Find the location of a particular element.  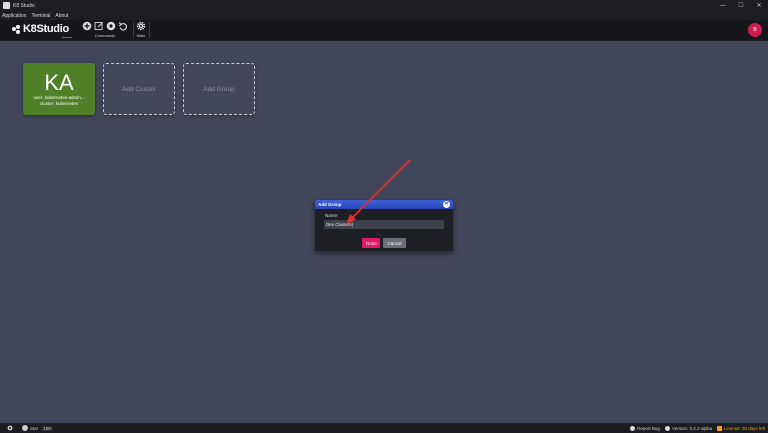

commands-group: Commands is located at coordinates (105, 30).